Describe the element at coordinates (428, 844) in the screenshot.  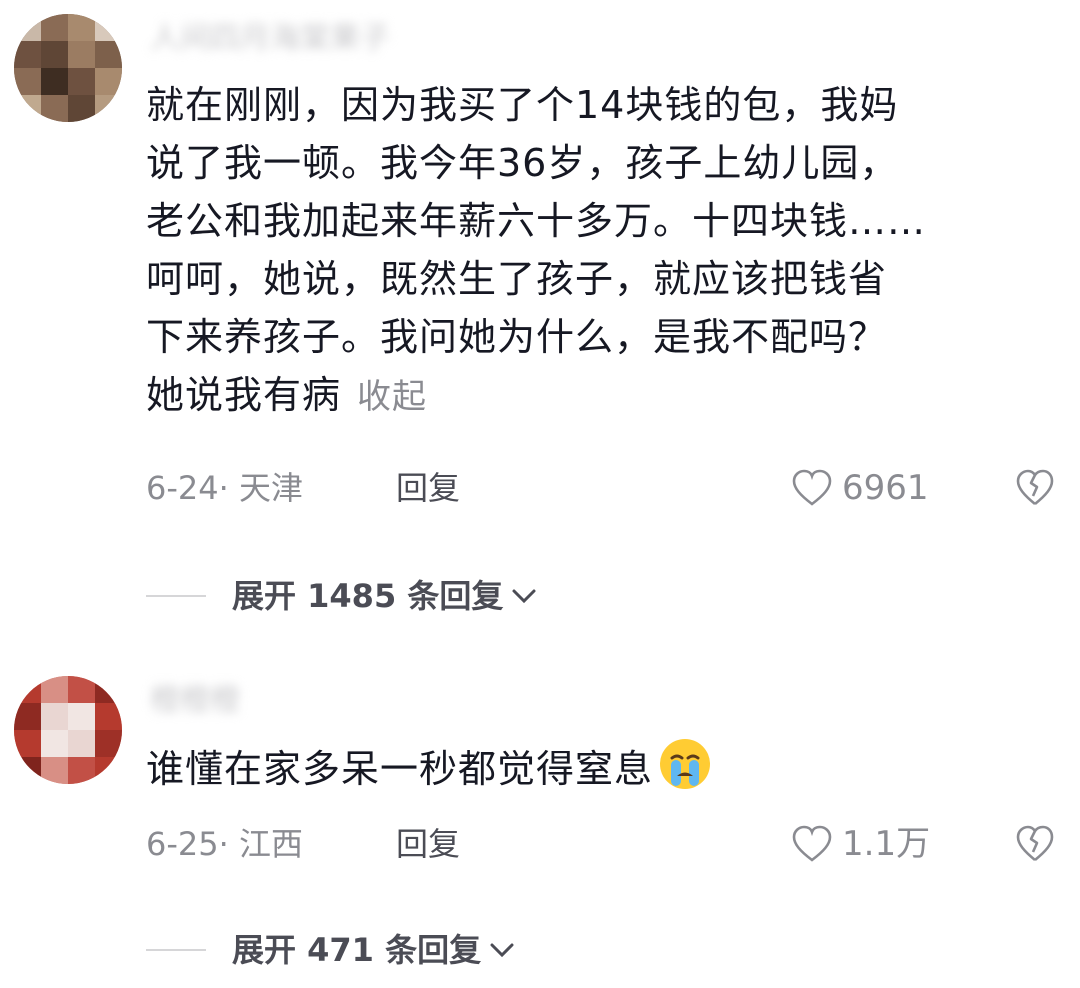
I see `reply-button: 回复` at that location.